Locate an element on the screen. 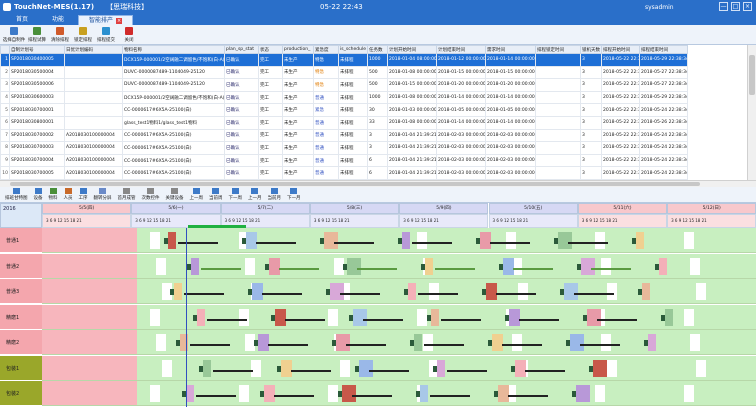 The image size is (756, 407). gantt-toolbar-button-11: 下一周 is located at coordinates (236, 194).